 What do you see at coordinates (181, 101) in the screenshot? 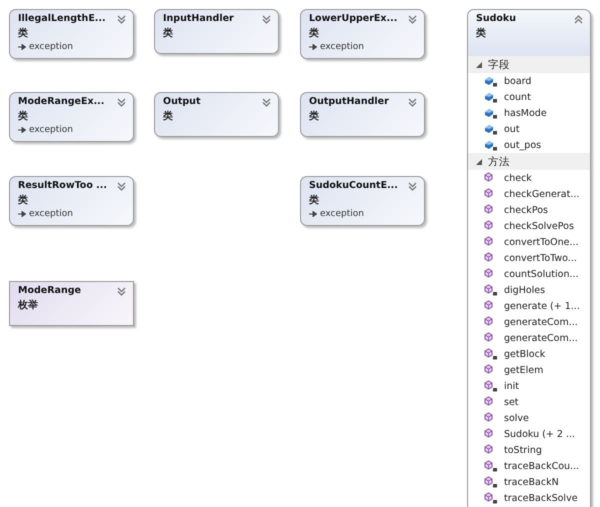
I see `class-name: Output` at bounding box center [181, 101].